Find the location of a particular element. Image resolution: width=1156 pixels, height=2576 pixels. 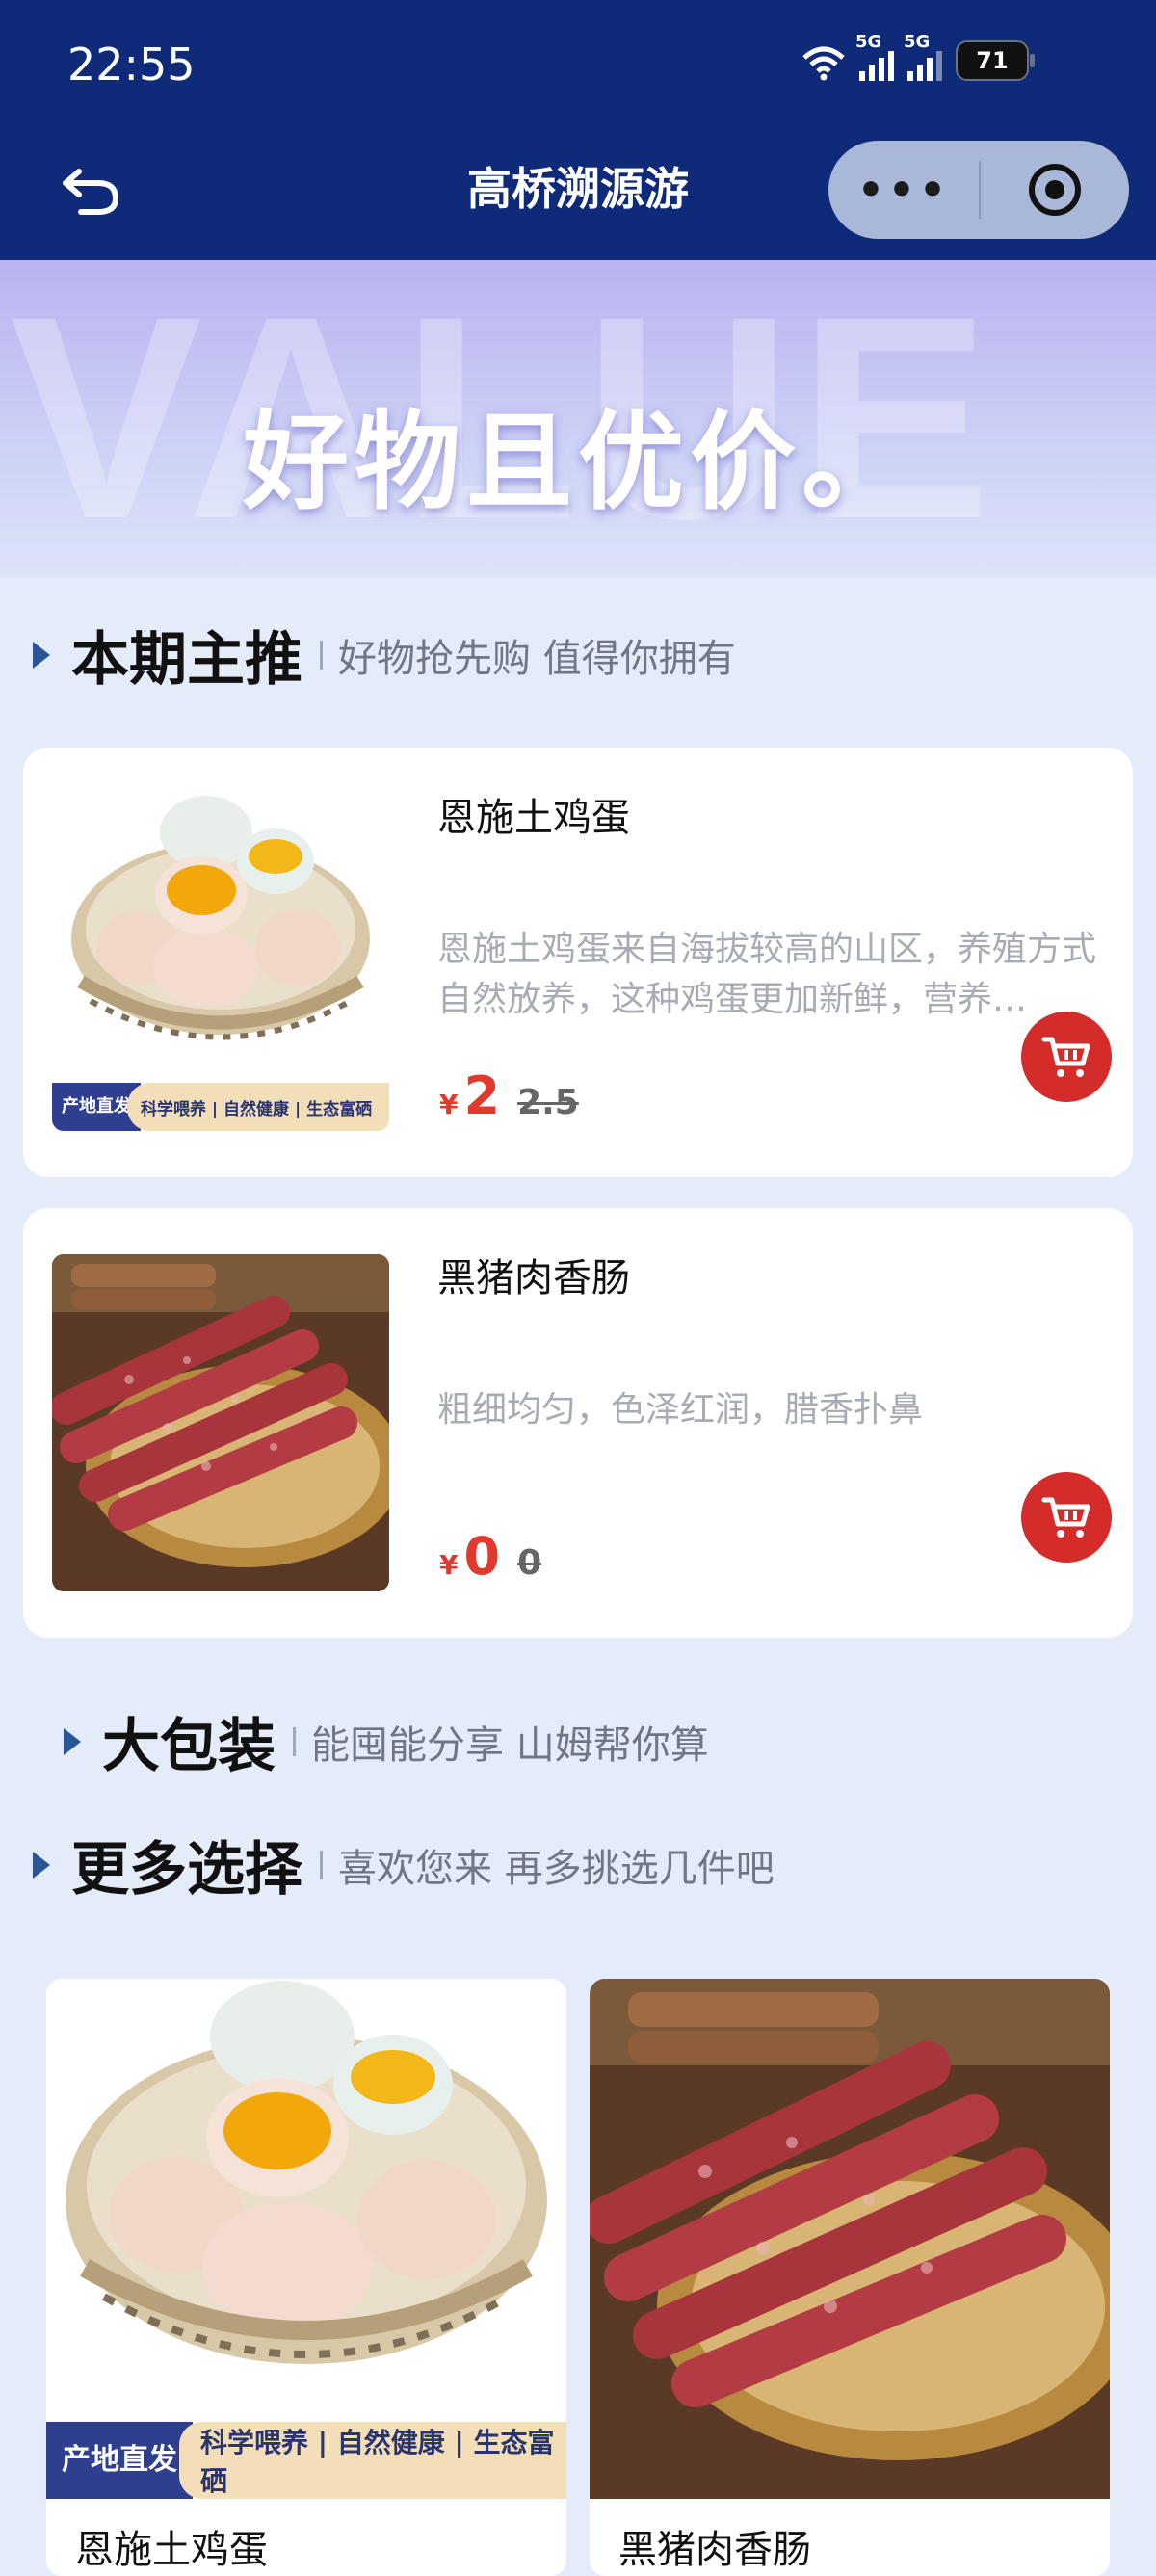

ribbon-origin-label: 产地直发 is located at coordinates (119, 2460).